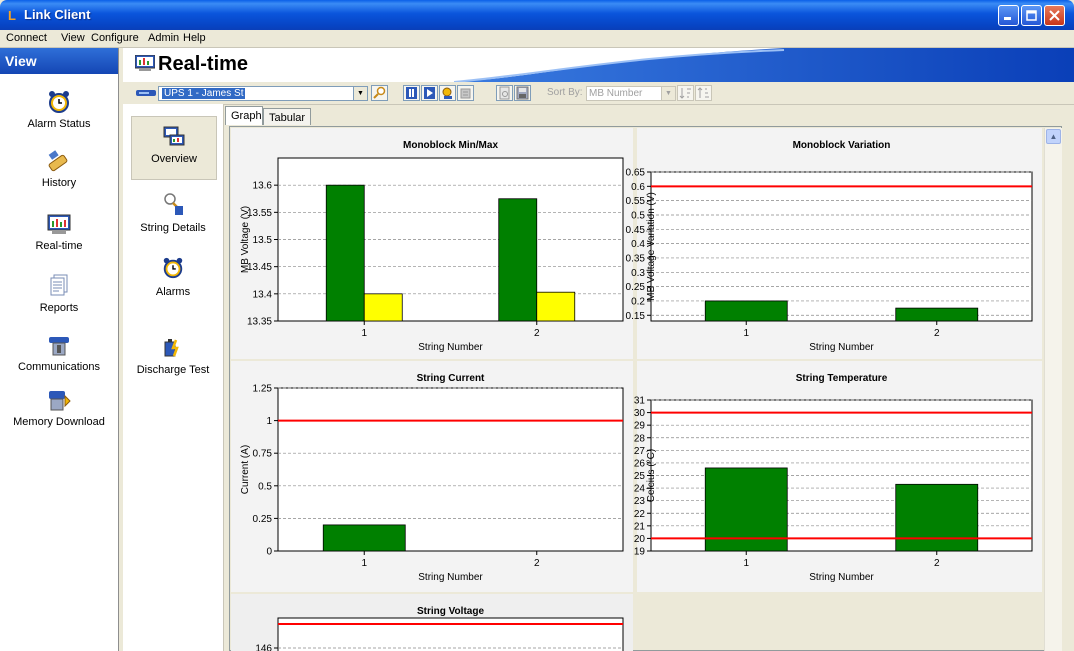 Image resolution: width=1074 pixels, height=651 pixels. What do you see at coordinates (59, 110) in the screenshot?
I see `nav-alarm-status: Alarm Status` at bounding box center [59, 110].